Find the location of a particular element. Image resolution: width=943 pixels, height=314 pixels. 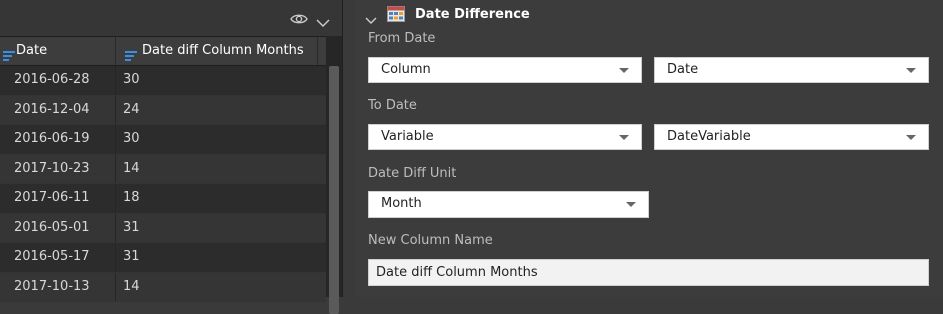

new-column-name-input: Date diff Column Months is located at coordinates (648, 272).